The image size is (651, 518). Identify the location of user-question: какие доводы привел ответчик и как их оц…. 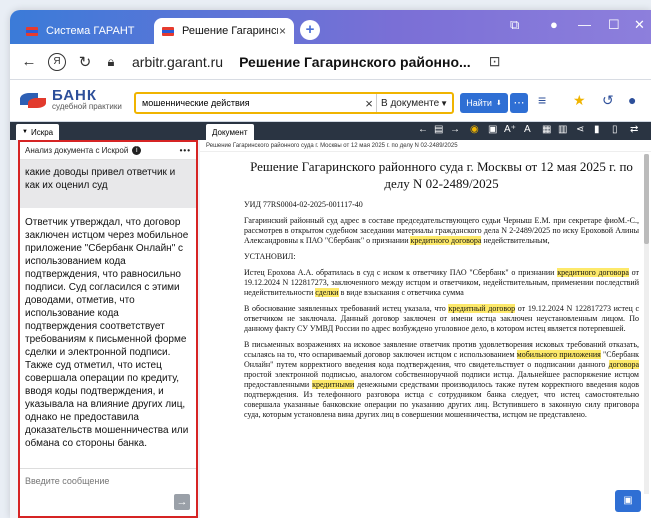
(108, 184).